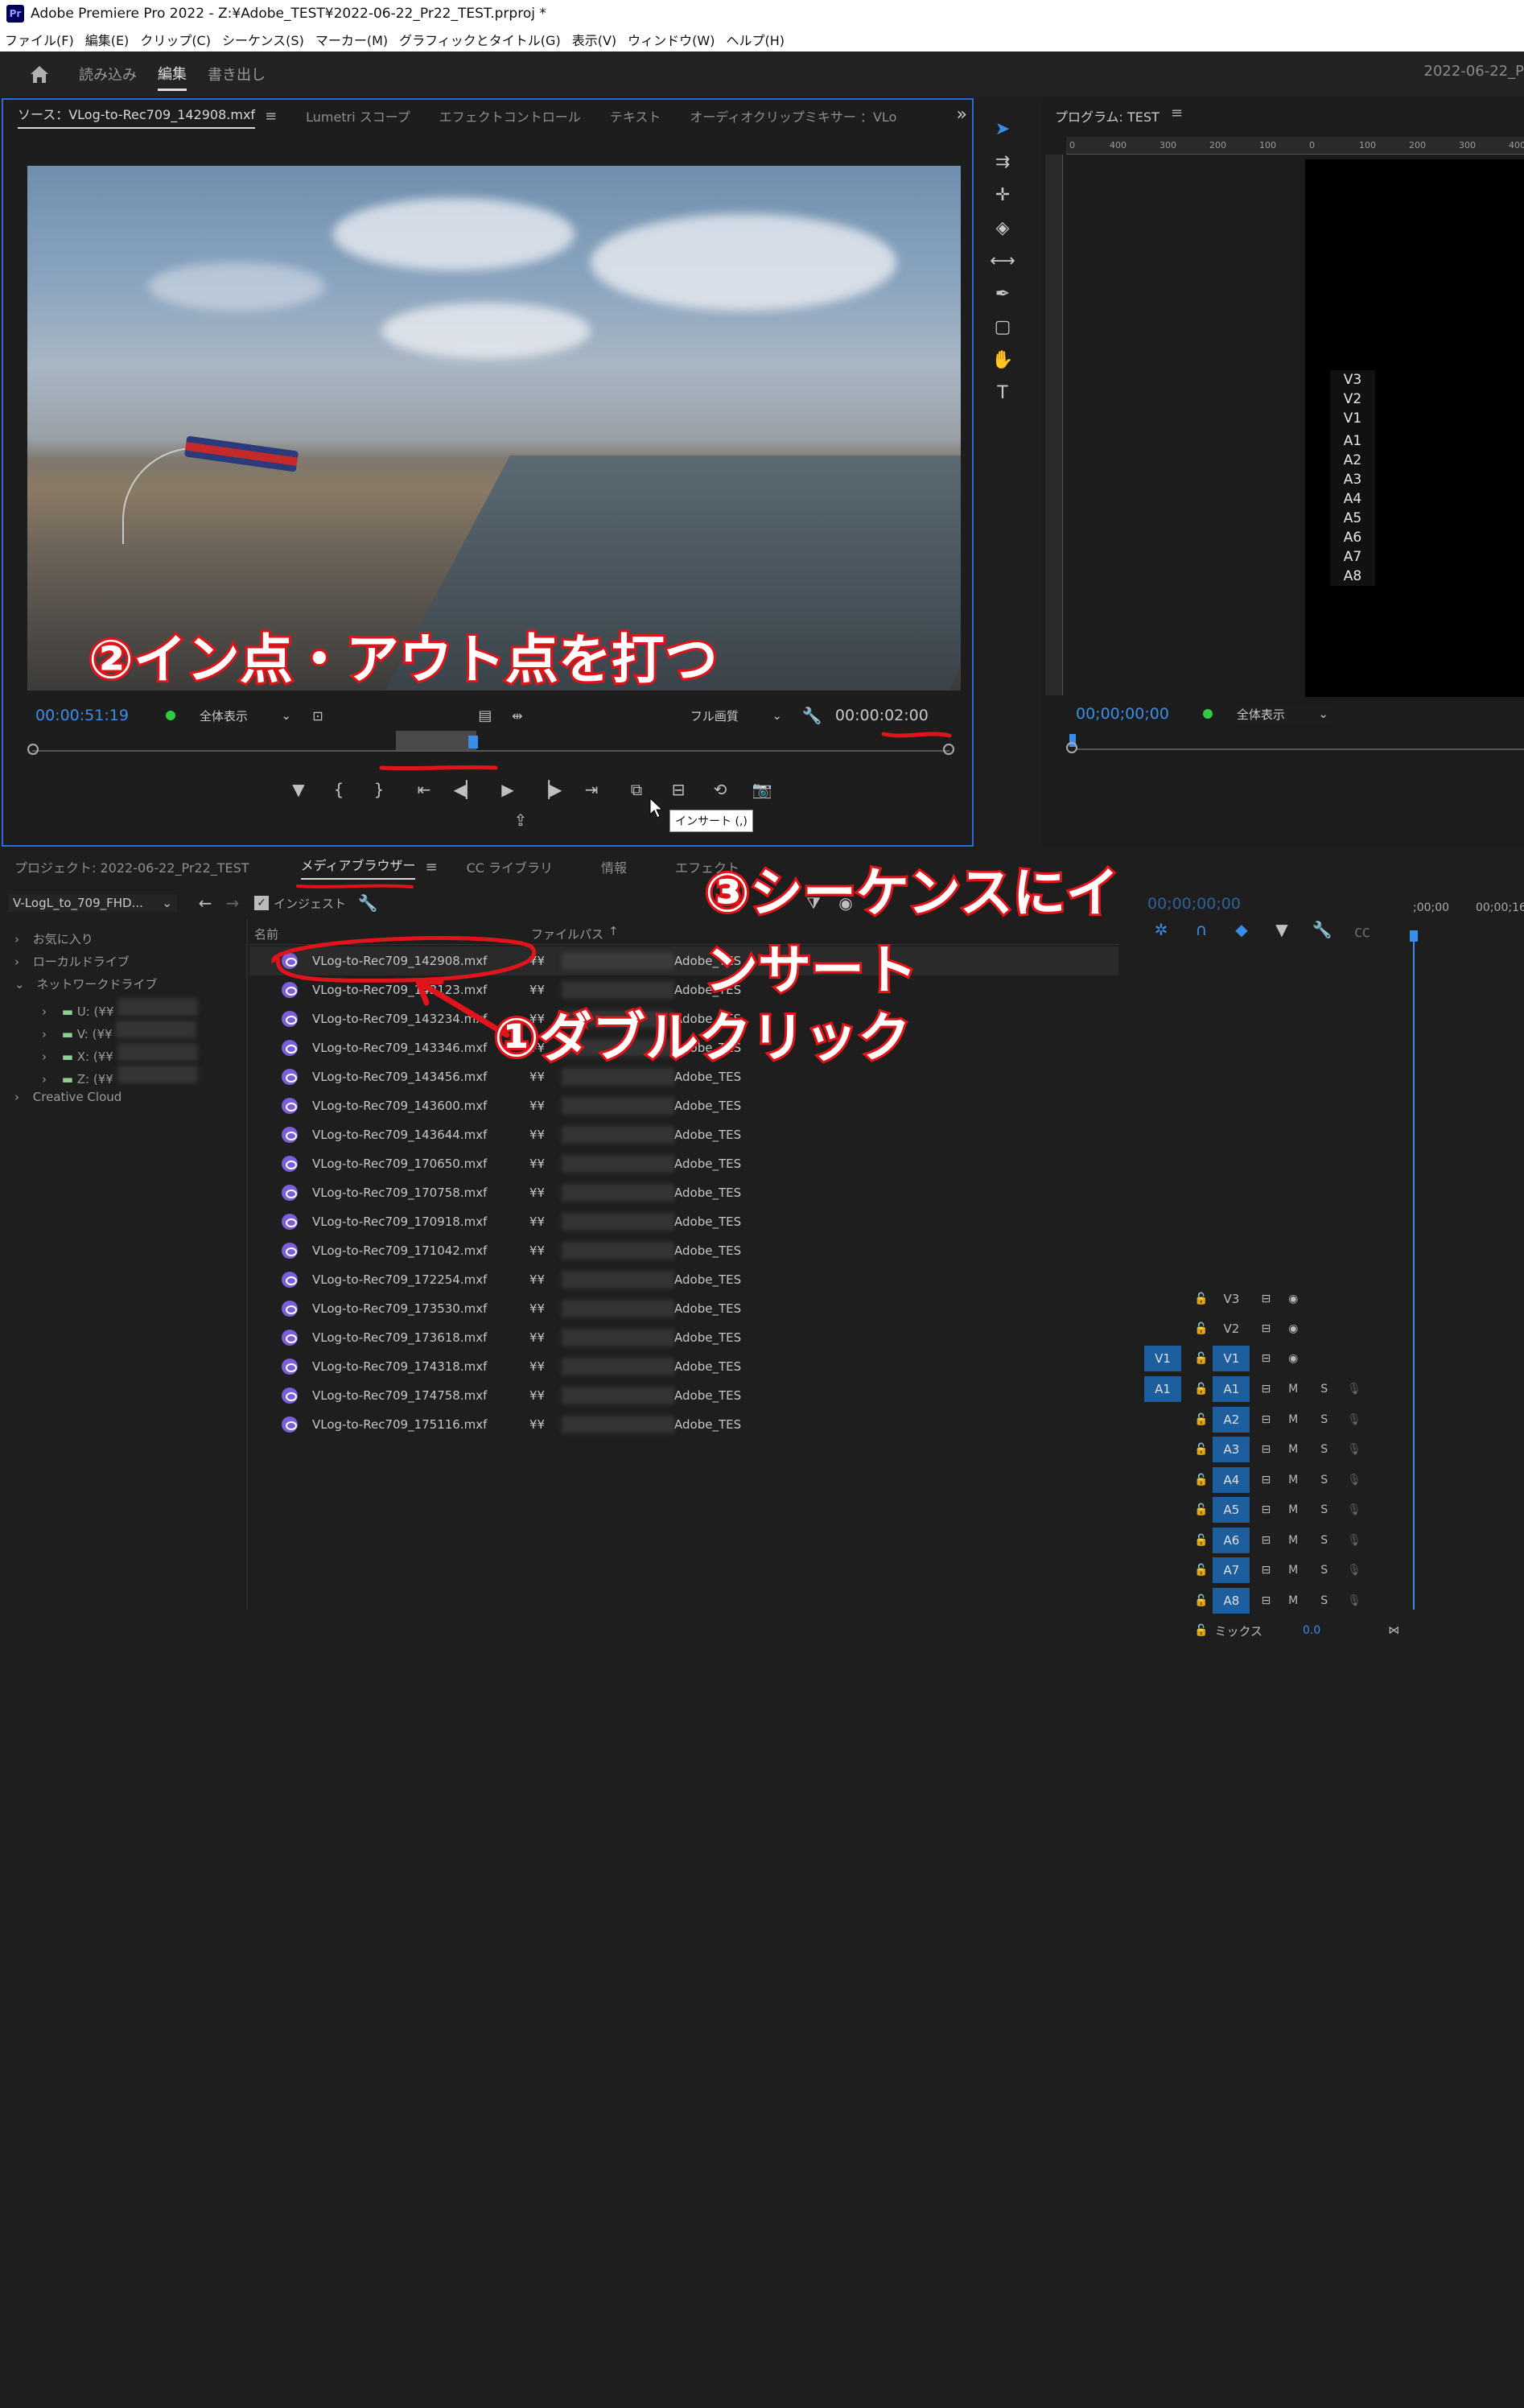  What do you see at coordinates (82, 715) in the screenshot?
I see `source-current-timecode: 00:00:51:19` at bounding box center [82, 715].